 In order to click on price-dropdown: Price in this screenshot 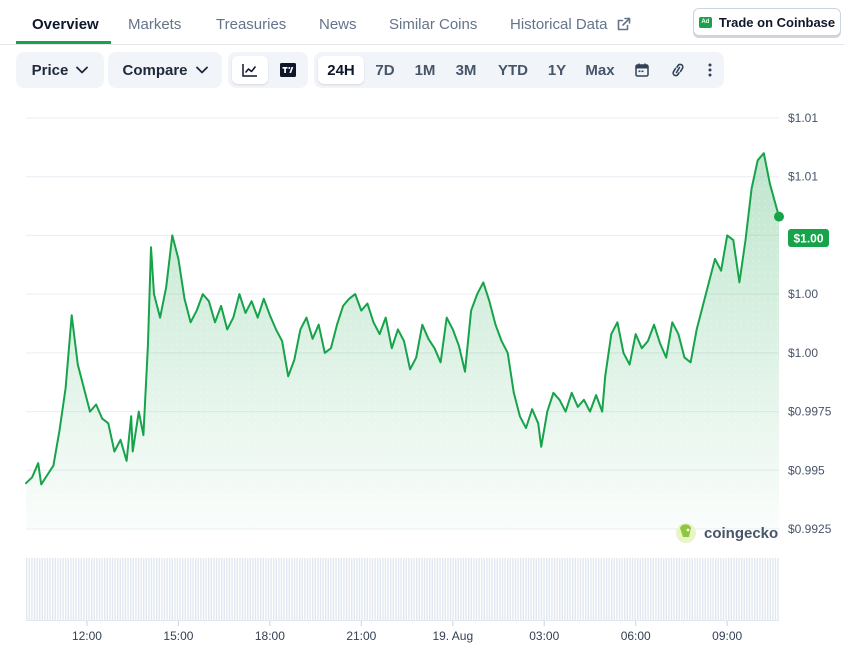, I will do `click(60, 70)`.